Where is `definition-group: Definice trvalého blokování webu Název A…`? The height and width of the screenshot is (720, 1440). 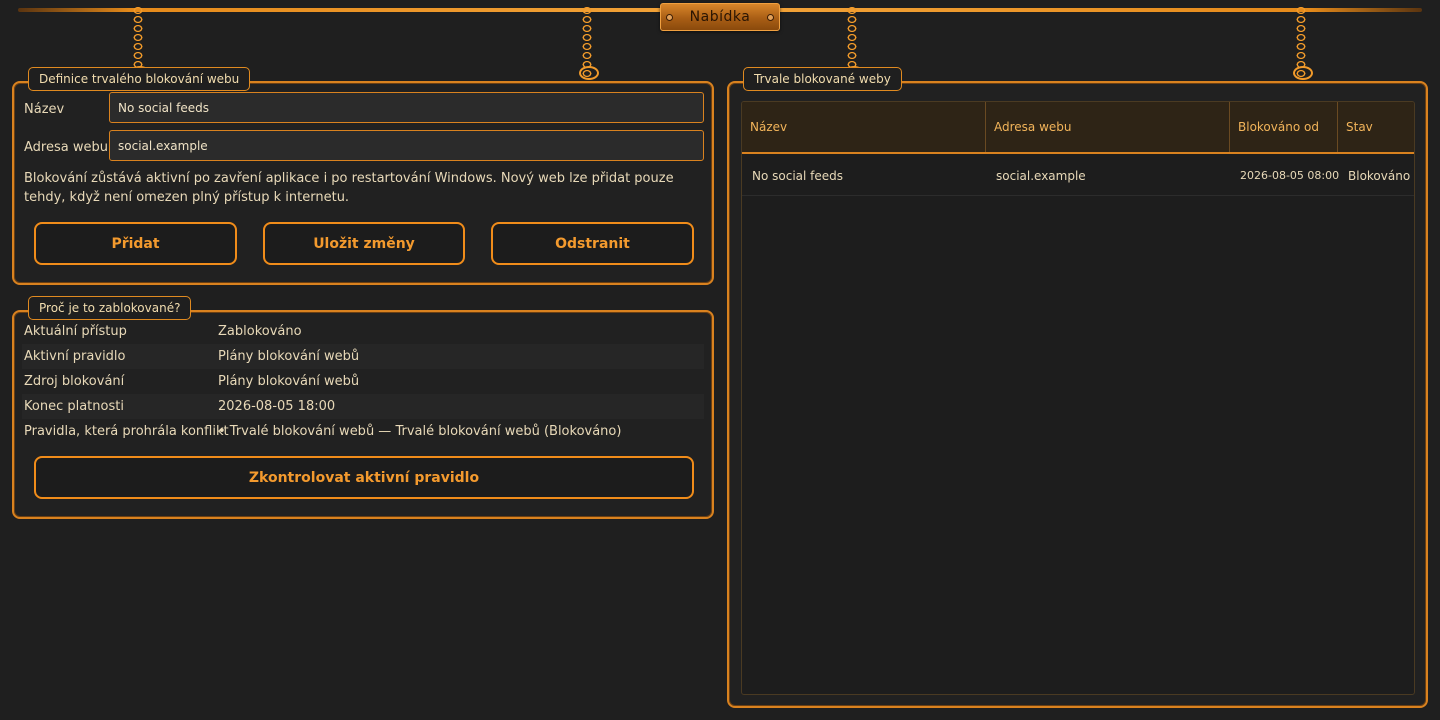
definition-group: Definice trvalého blokování webu Název A… is located at coordinates (363, 176).